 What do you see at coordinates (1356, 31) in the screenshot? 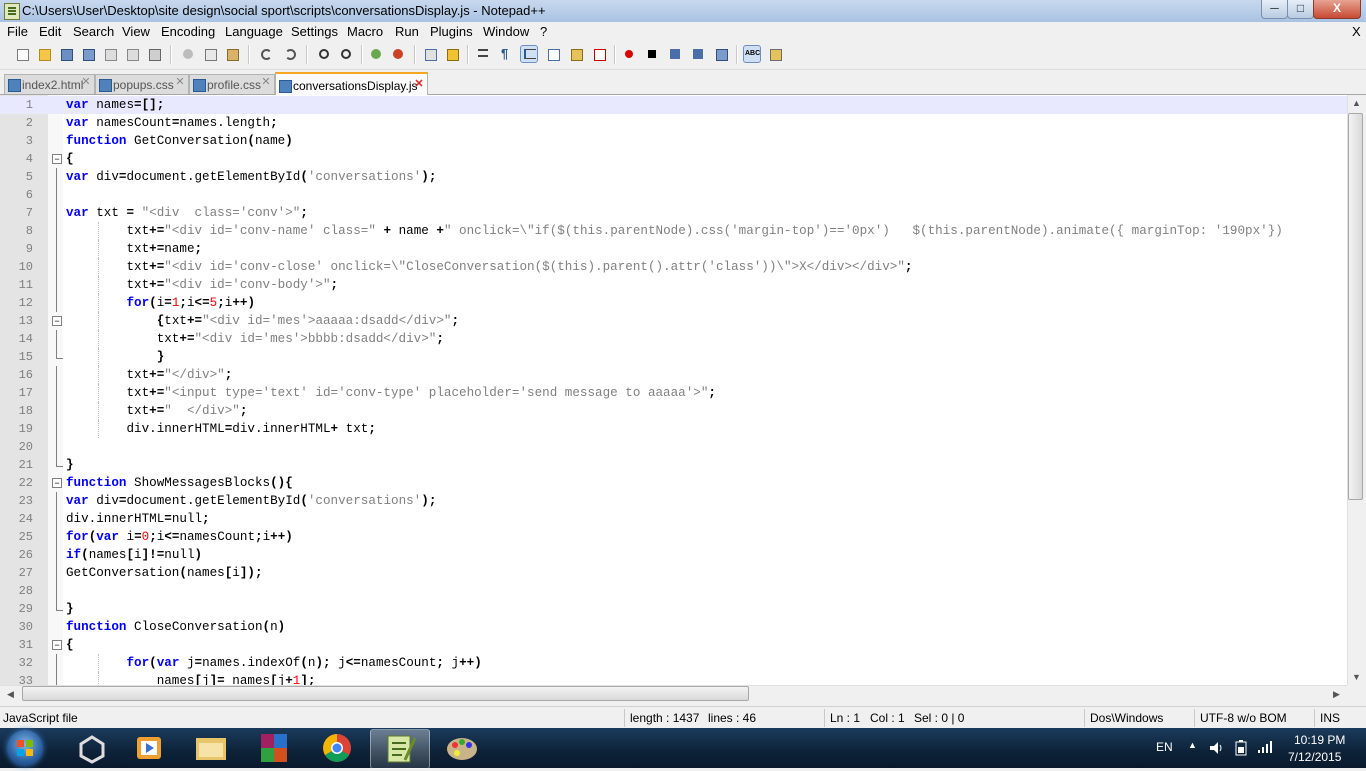
I see `close-document-button: X` at bounding box center [1356, 31].